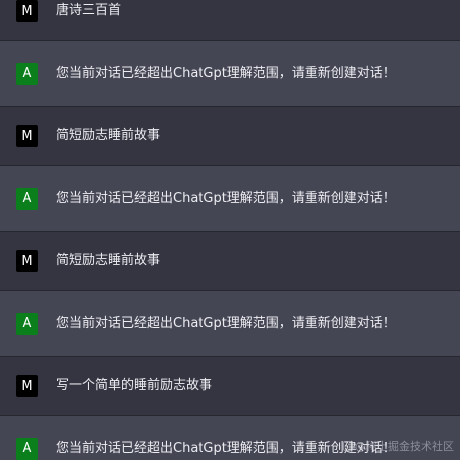 The width and height of the screenshot is (460, 460). What do you see at coordinates (134, 385) in the screenshot?
I see `user-message-text: 写一个简单的睡前励志故事` at bounding box center [134, 385].